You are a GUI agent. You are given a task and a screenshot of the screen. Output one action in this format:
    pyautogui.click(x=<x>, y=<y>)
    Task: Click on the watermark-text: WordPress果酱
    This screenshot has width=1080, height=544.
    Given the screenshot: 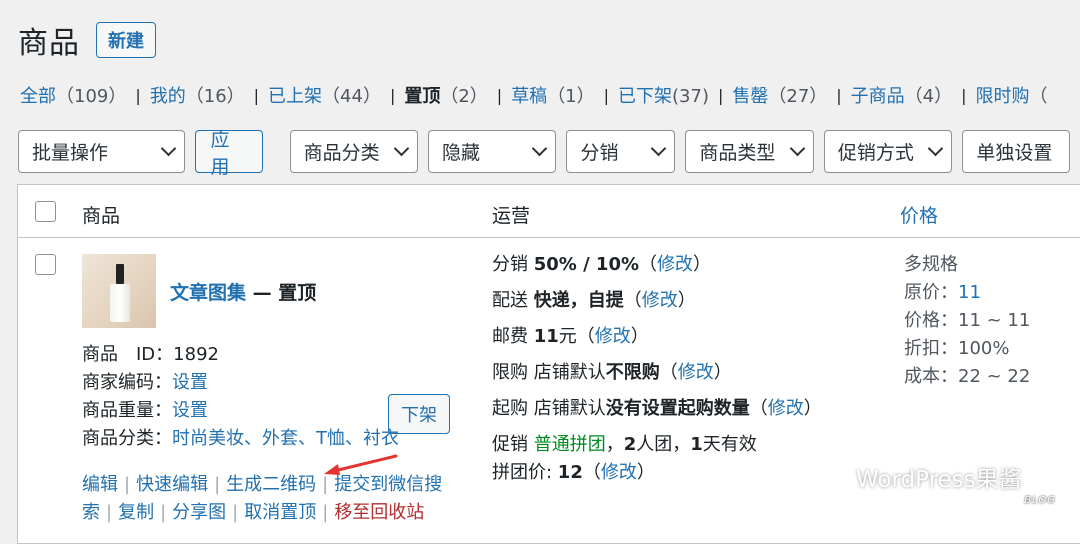 What is the action you would take?
    pyautogui.click(x=939, y=480)
    